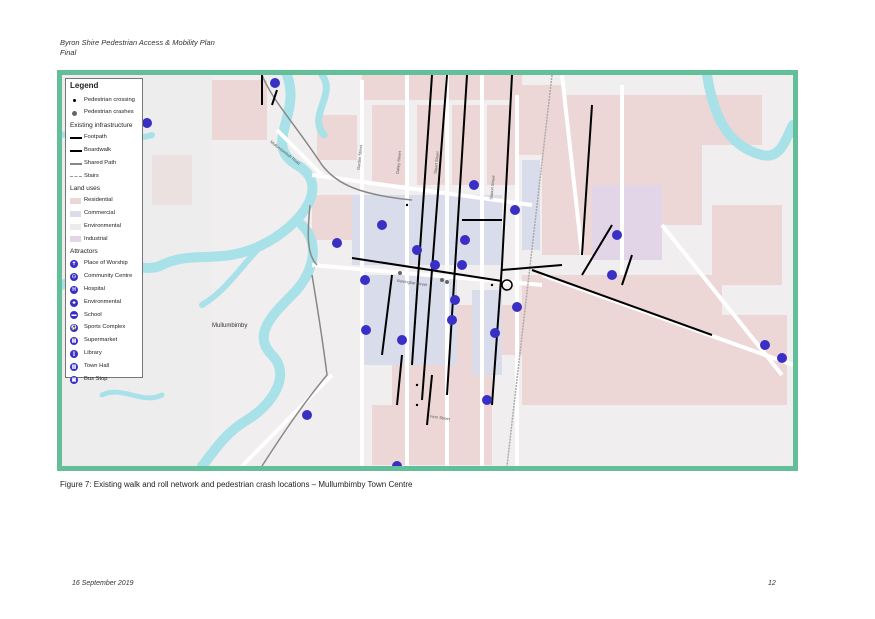 This screenshot has width=875, height=619. Describe the element at coordinates (101, 276) in the screenshot. I see `legend-item-community-centre: ⚇ Community Centre` at that location.